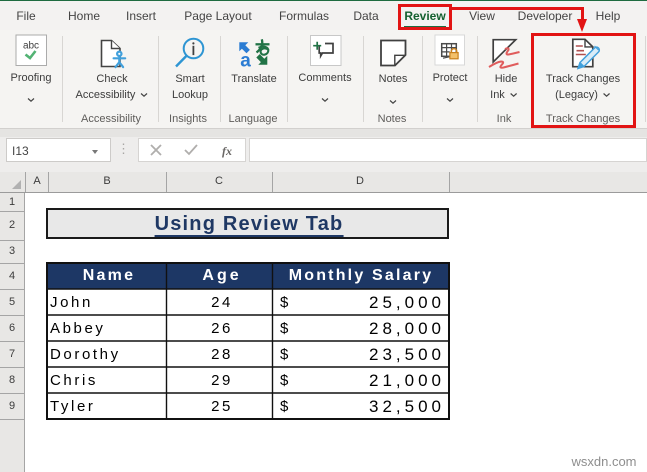  Describe the element at coordinates (227, 151) in the screenshot. I see `svg-text: fx` at that location.